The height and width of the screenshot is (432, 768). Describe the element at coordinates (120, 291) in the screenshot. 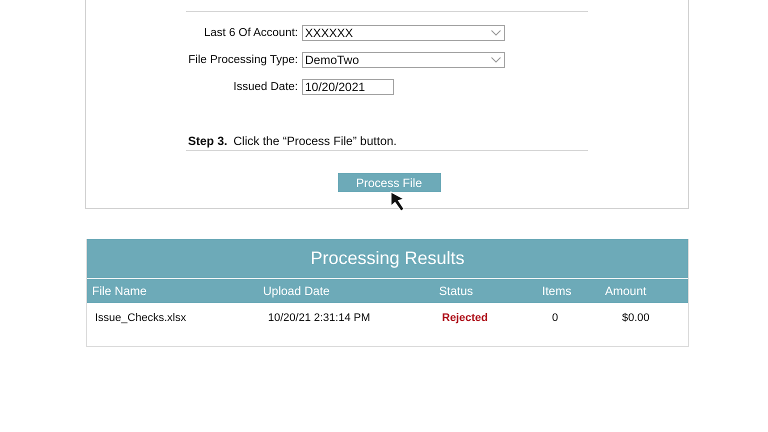

I see `column-header: File Name` at that location.